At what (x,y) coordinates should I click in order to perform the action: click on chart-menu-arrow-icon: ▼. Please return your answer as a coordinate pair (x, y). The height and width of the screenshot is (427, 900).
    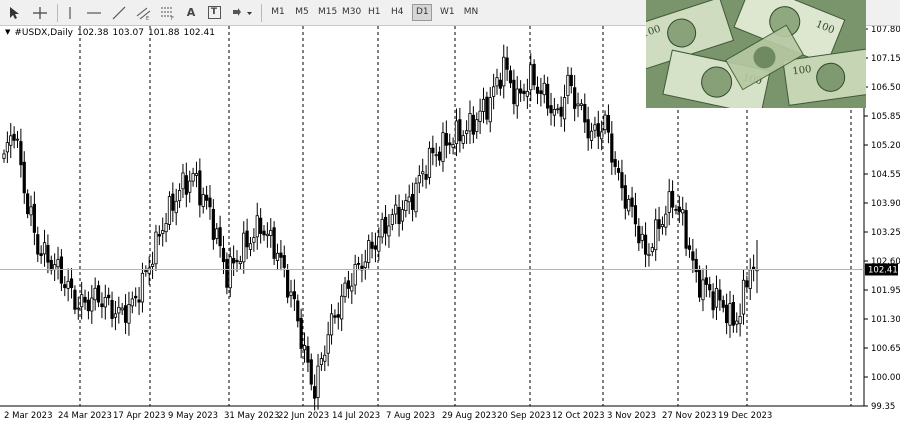
    Looking at the image, I should click on (7, 33).